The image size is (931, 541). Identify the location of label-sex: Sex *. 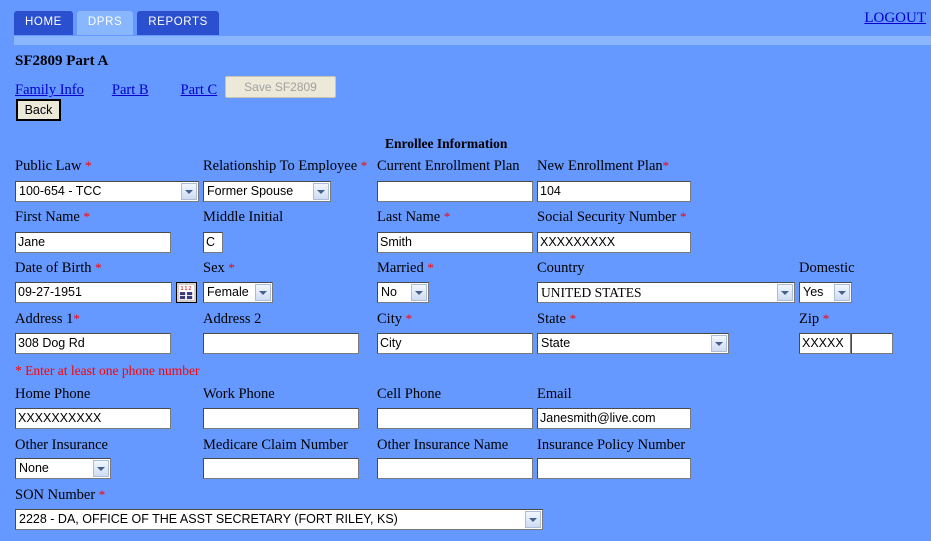
(219, 268).